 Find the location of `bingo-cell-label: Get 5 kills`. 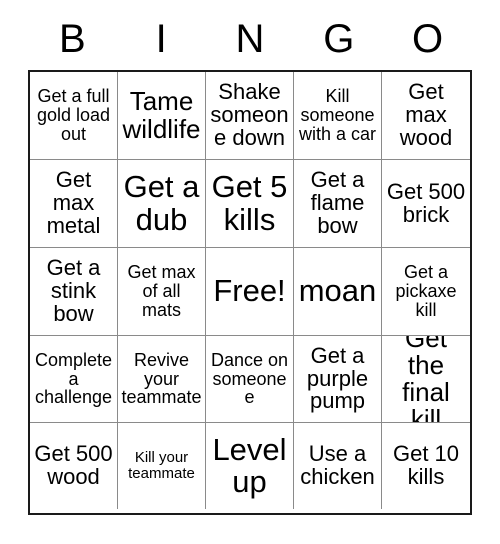

bingo-cell-label: Get 5 kills is located at coordinates (249, 203).